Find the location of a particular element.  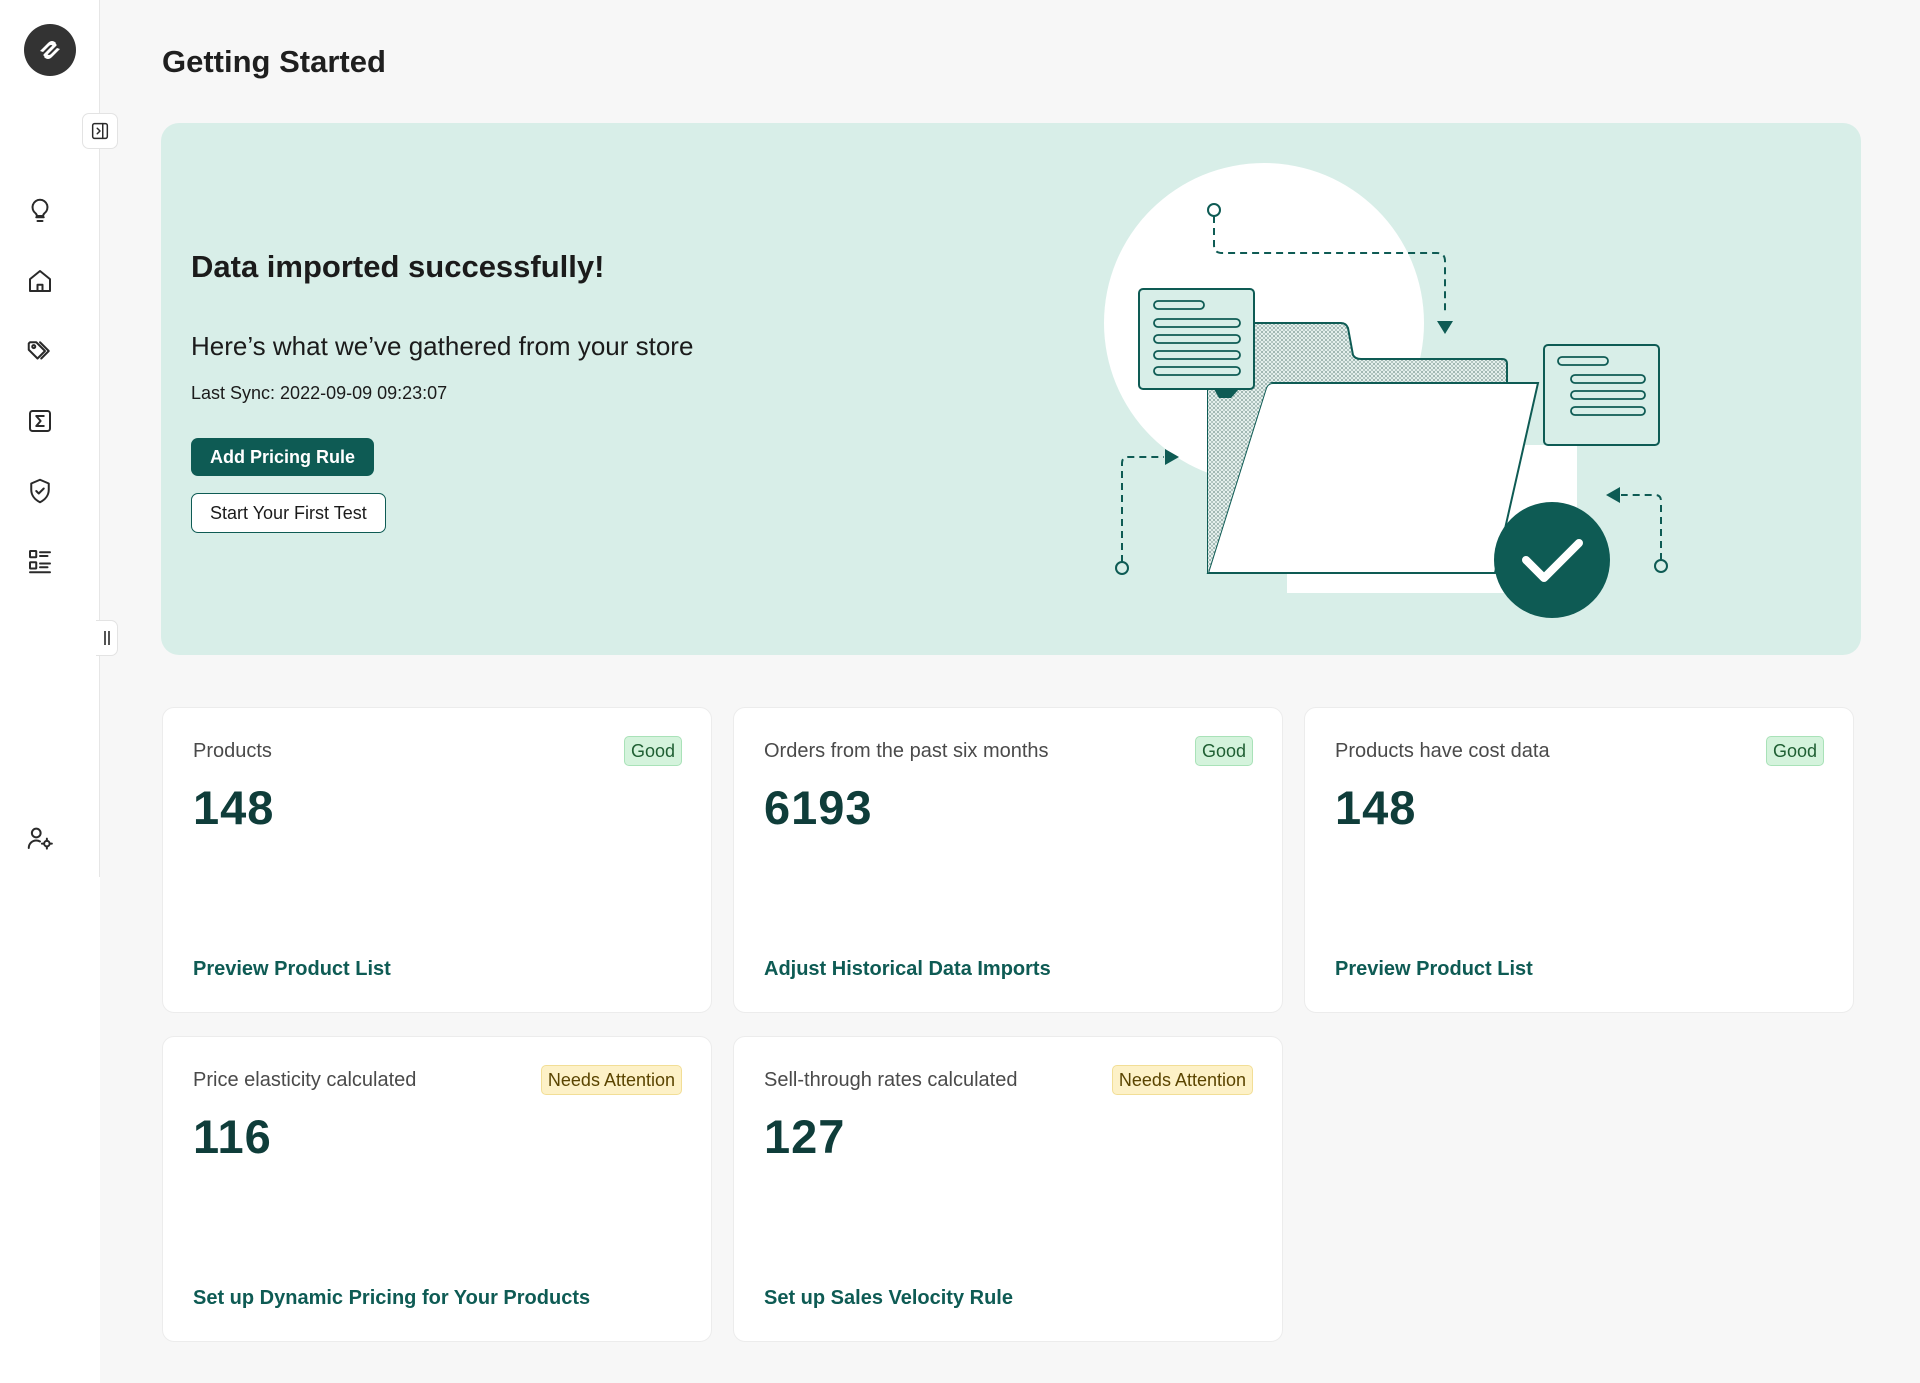

adjust-historical-imports-link: Adjust Historical Data Imports is located at coordinates (907, 969).